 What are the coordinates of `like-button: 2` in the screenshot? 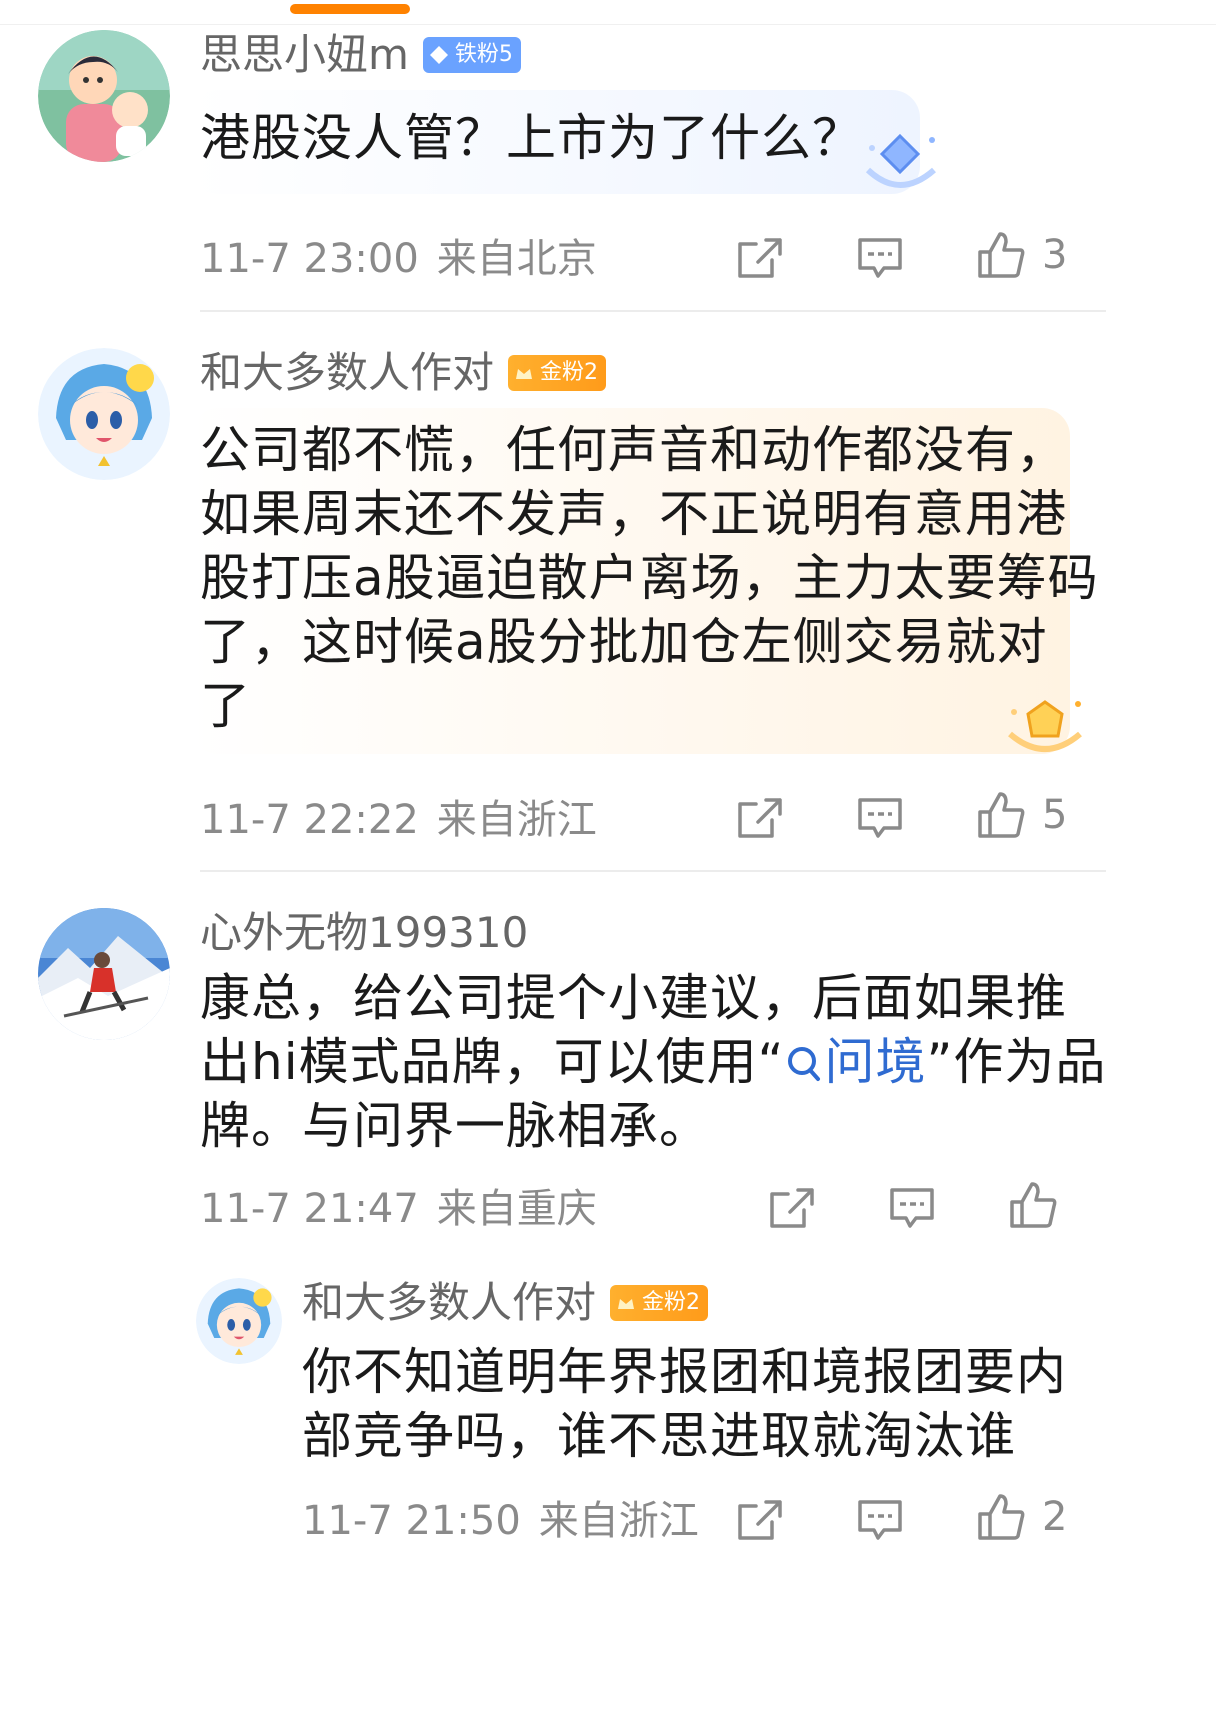 It's located at (1021, 1517).